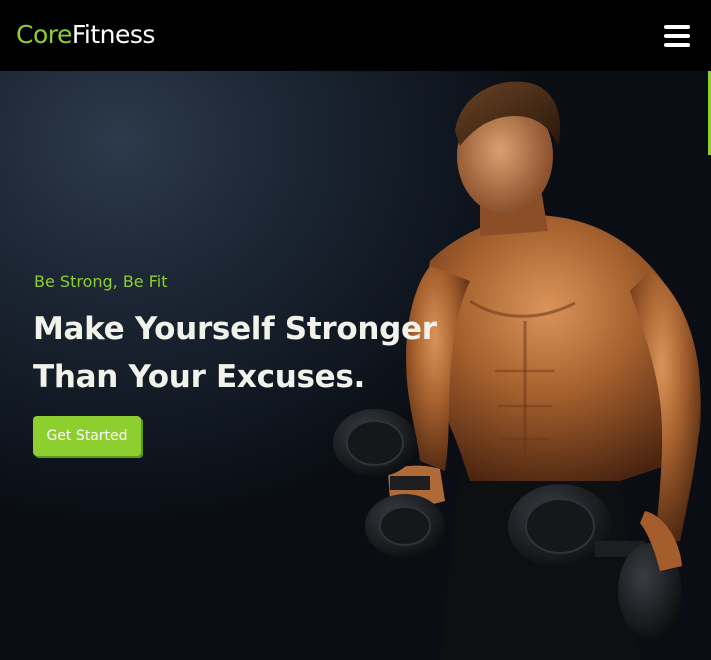 The height and width of the screenshot is (660, 711). Describe the element at coordinates (677, 45) in the screenshot. I see `menu-bar-bottom` at that location.